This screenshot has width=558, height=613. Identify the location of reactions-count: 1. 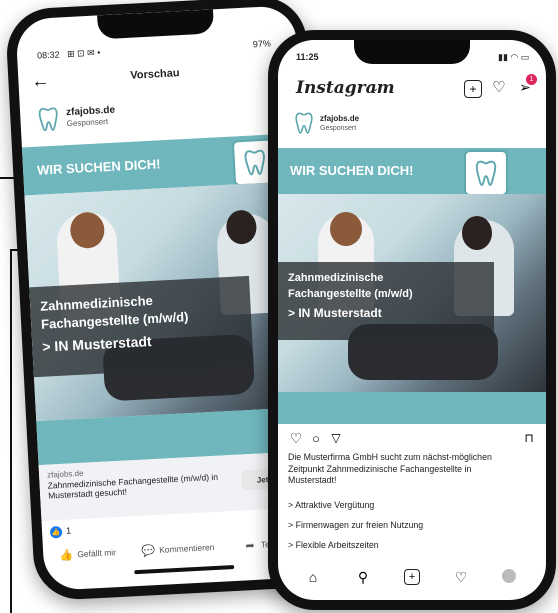
(68, 530).